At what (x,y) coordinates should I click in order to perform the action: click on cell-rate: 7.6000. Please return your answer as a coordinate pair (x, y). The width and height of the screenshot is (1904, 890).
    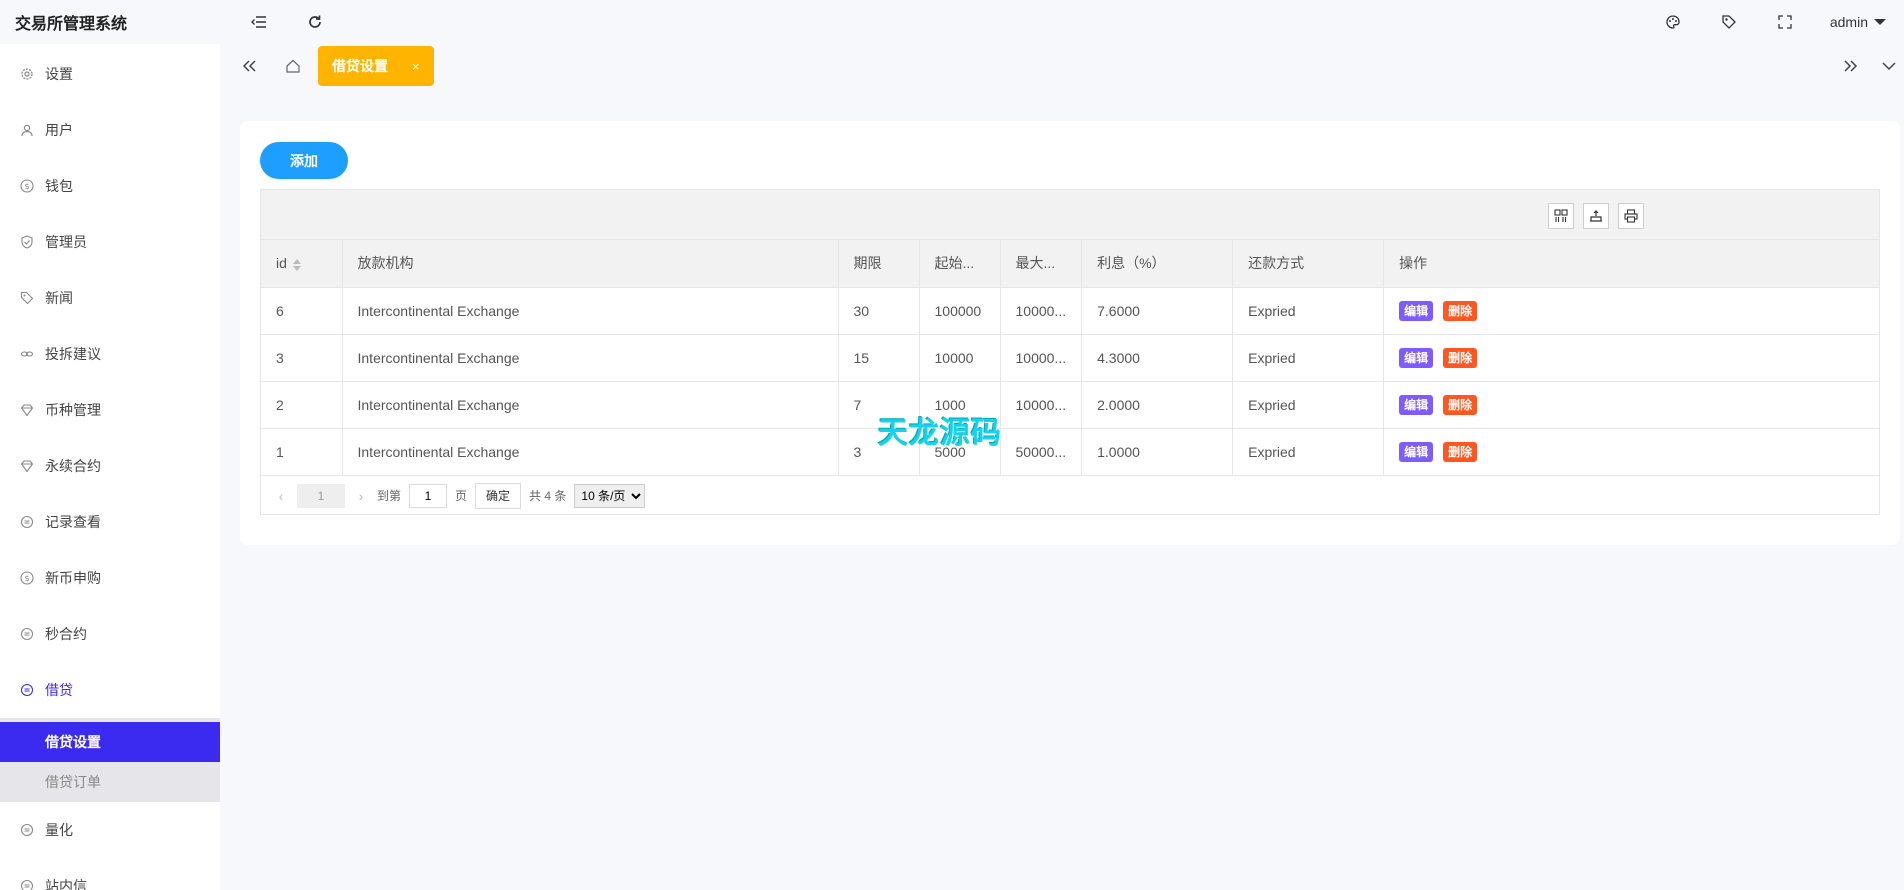
    Looking at the image, I should click on (1157, 311).